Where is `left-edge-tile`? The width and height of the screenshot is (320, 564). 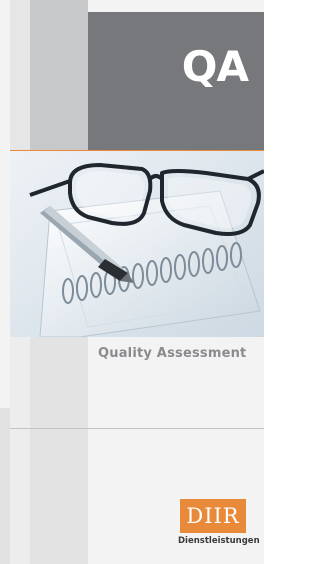
left-edge-tile is located at coordinates (5, 486).